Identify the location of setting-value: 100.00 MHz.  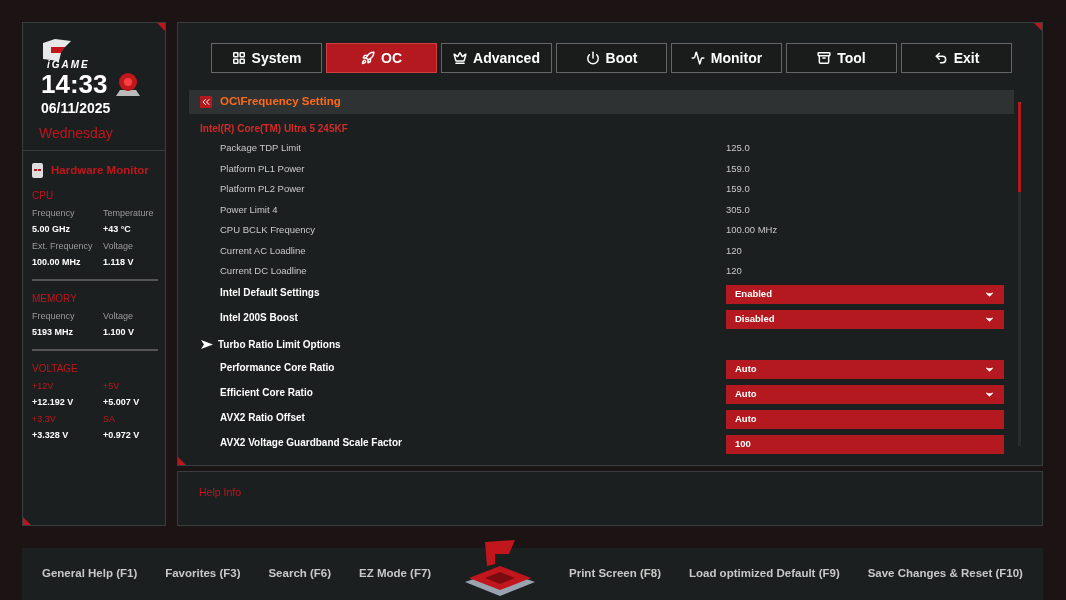
(752, 230).